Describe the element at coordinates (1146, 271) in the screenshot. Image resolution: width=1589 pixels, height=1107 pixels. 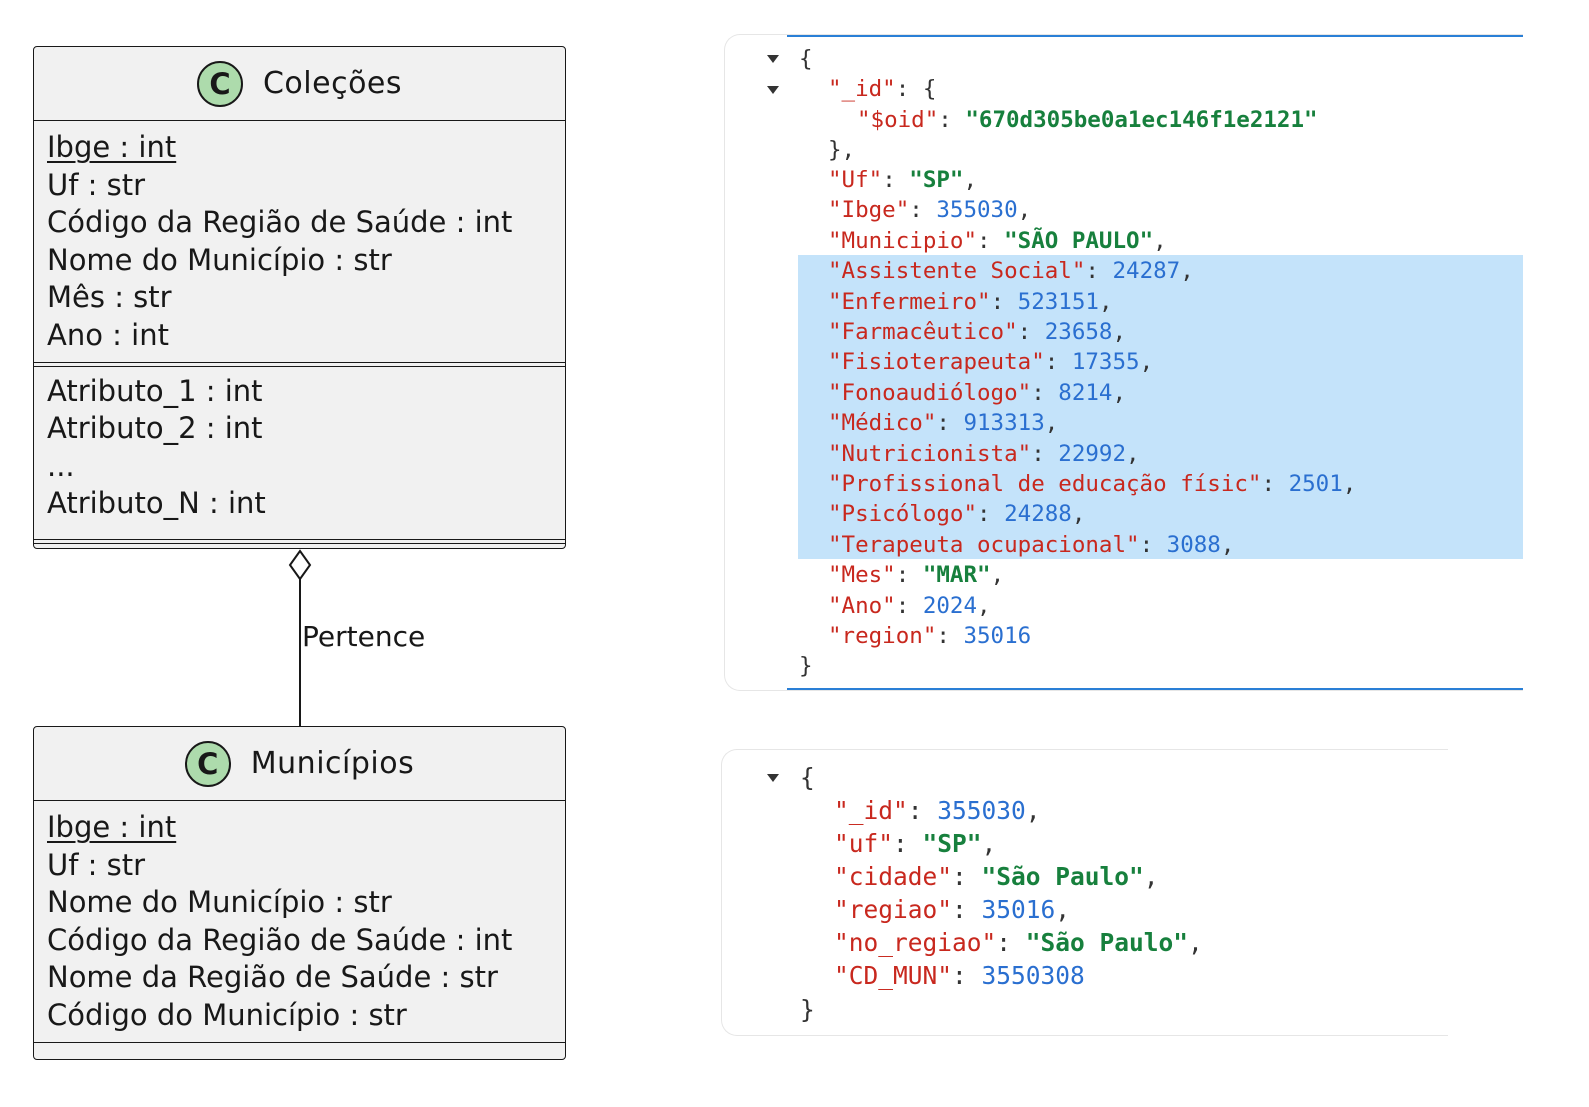
I see `json-value: 24287` at that location.